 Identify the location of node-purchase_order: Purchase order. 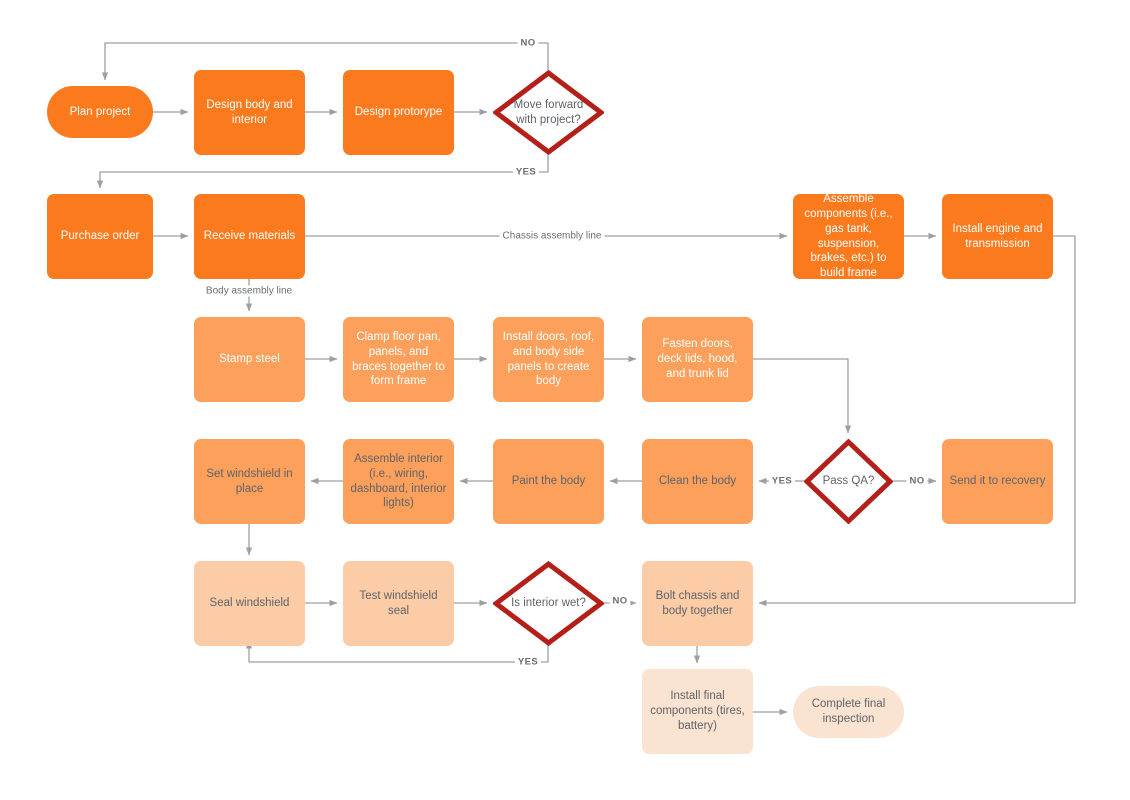
(100, 236).